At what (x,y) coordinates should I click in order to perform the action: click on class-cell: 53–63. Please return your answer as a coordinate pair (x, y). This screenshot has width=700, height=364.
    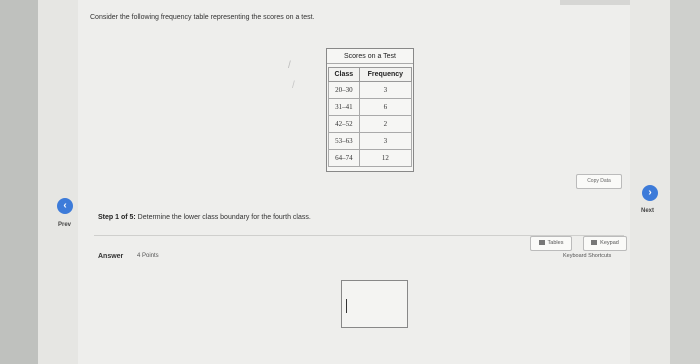
    Looking at the image, I should click on (344, 141).